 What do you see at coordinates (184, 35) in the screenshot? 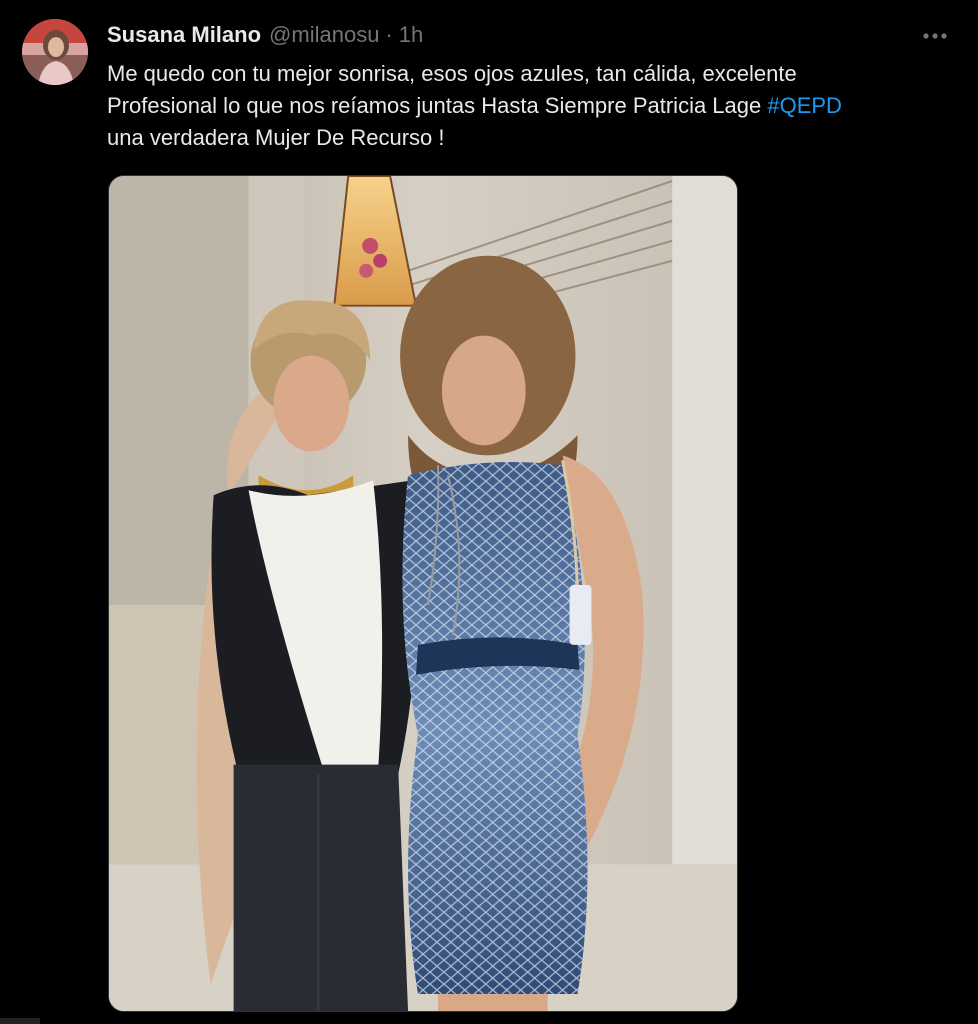
I see `author-name: Susana Milano` at bounding box center [184, 35].